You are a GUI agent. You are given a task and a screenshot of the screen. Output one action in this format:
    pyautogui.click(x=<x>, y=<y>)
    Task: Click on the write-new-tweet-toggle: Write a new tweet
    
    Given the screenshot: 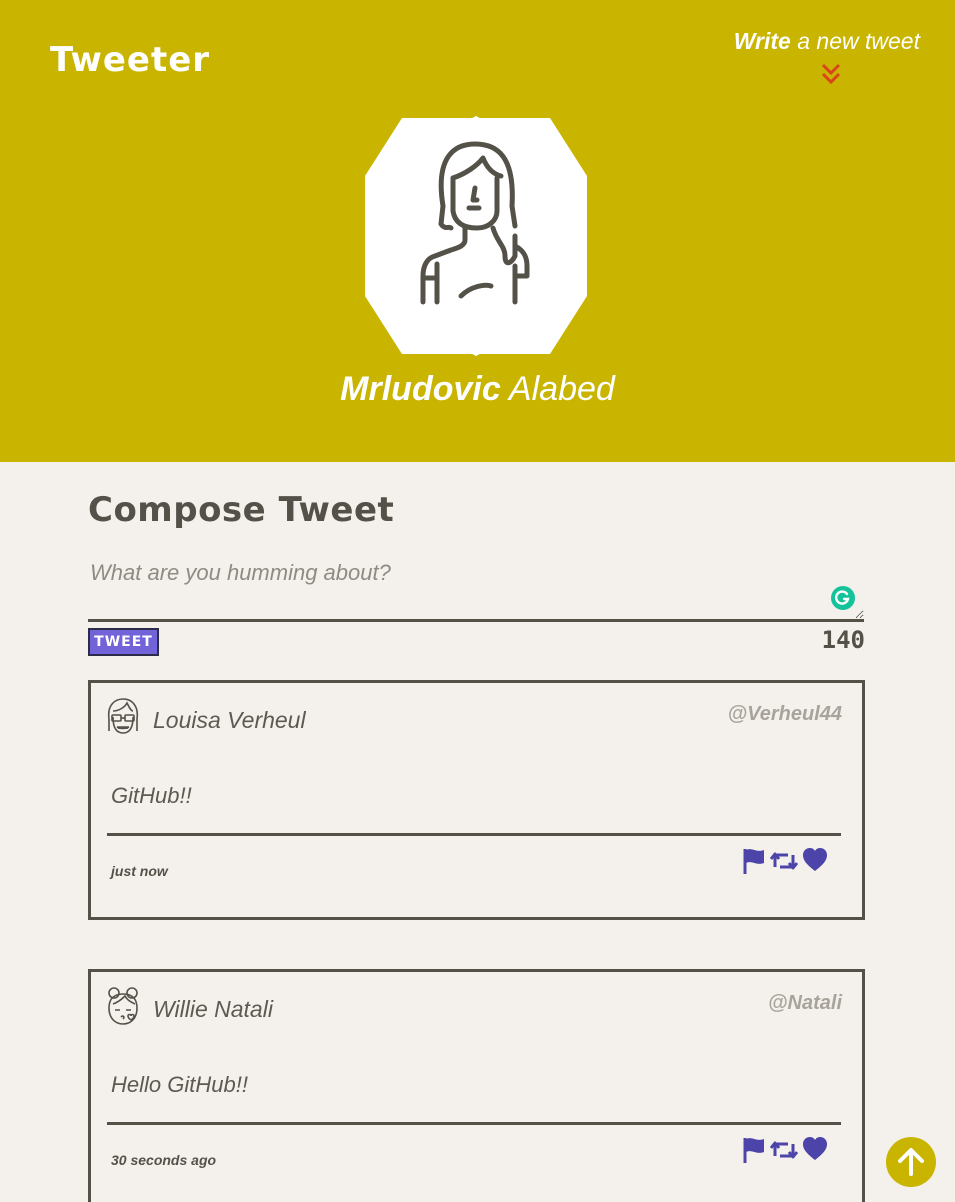 What is the action you would take?
    pyautogui.click(x=820, y=56)
    